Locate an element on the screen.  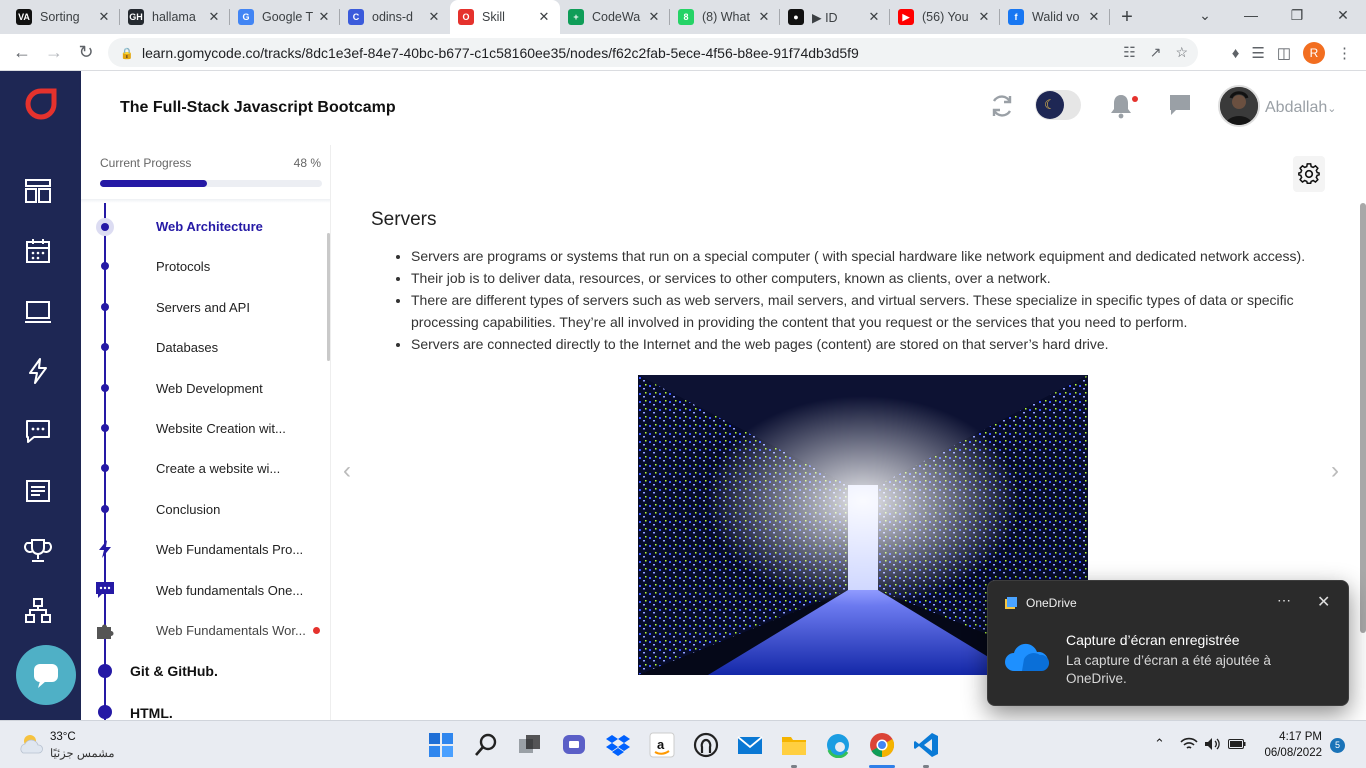
document-icon is located at coordinates (38, 491).